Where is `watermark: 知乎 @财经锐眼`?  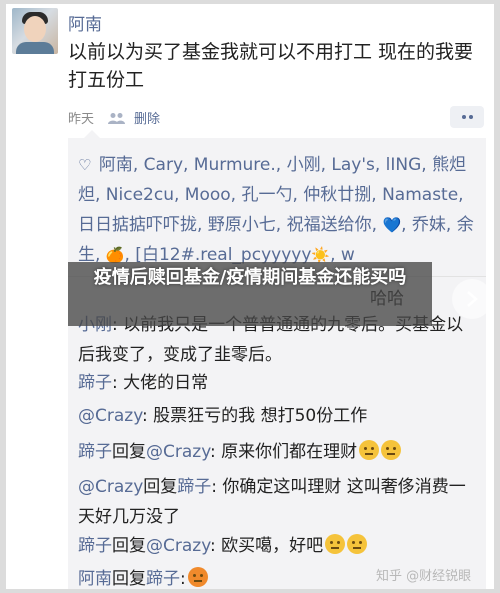 watermark: 知乎 @财经锐眼 is located at coordinates (424, 576).